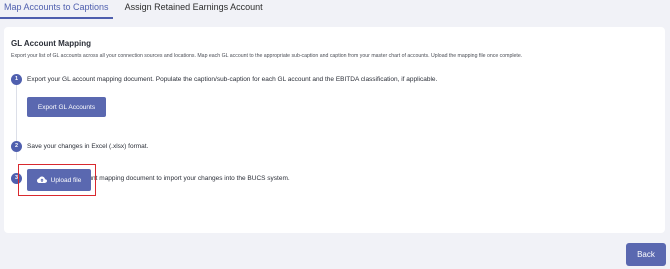 This screenshot has height=269, width=670. I want to click on card-title: GL Account Mapping, so click(51, 43).